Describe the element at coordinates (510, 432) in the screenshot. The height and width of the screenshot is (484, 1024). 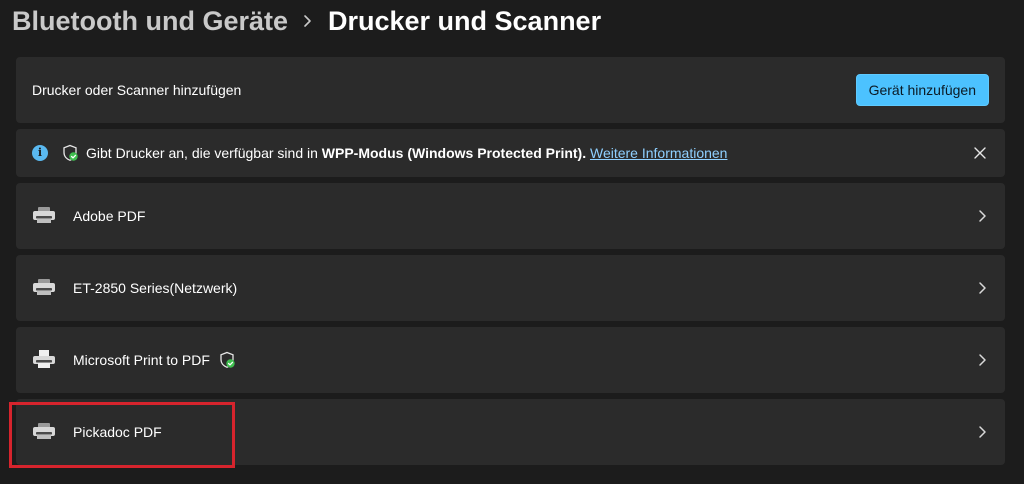
I see `printer-row: Pickadoc PDF` at that location.